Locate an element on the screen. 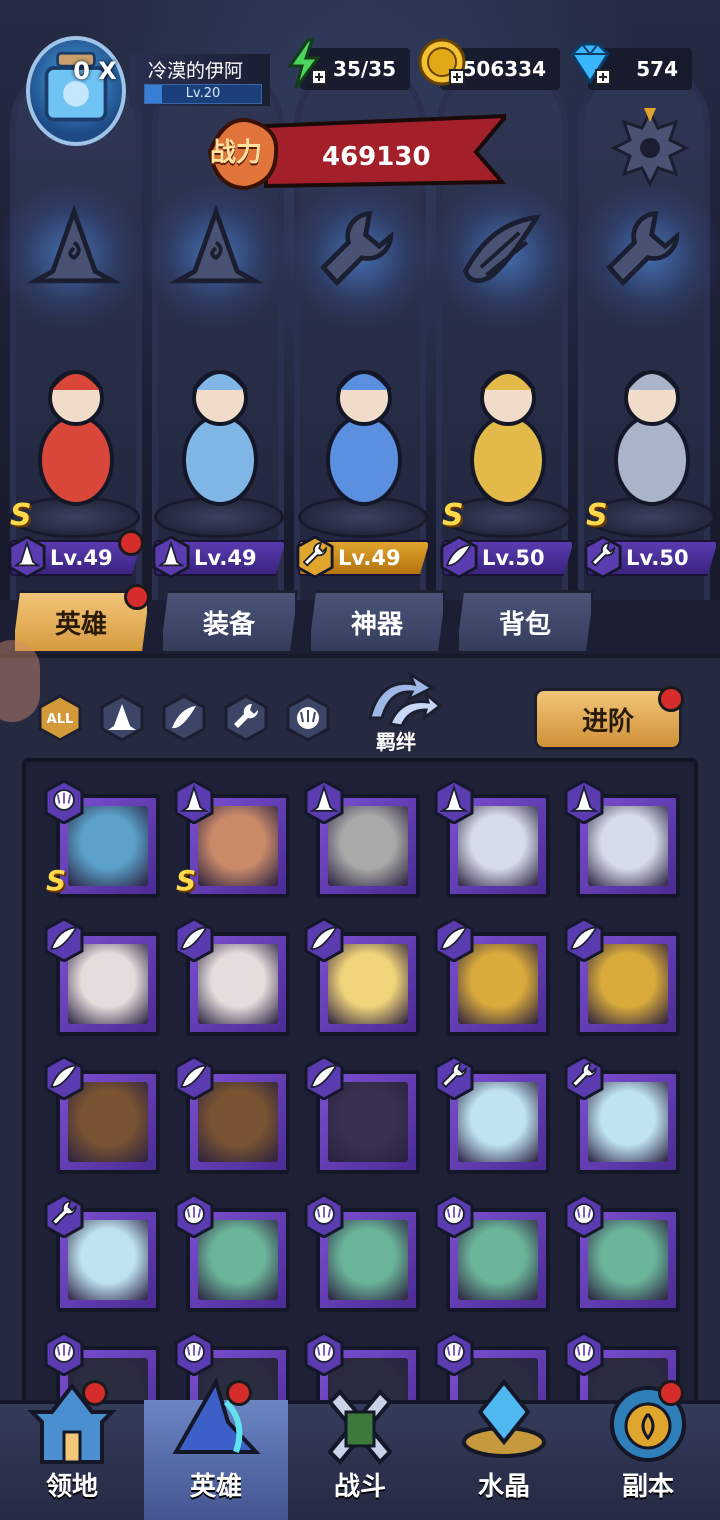 The width and height of the screenshot is (720, 1520). player-name-plate: 冷漠的伊阿 Lv.20 is located at coordinates (200, 80).